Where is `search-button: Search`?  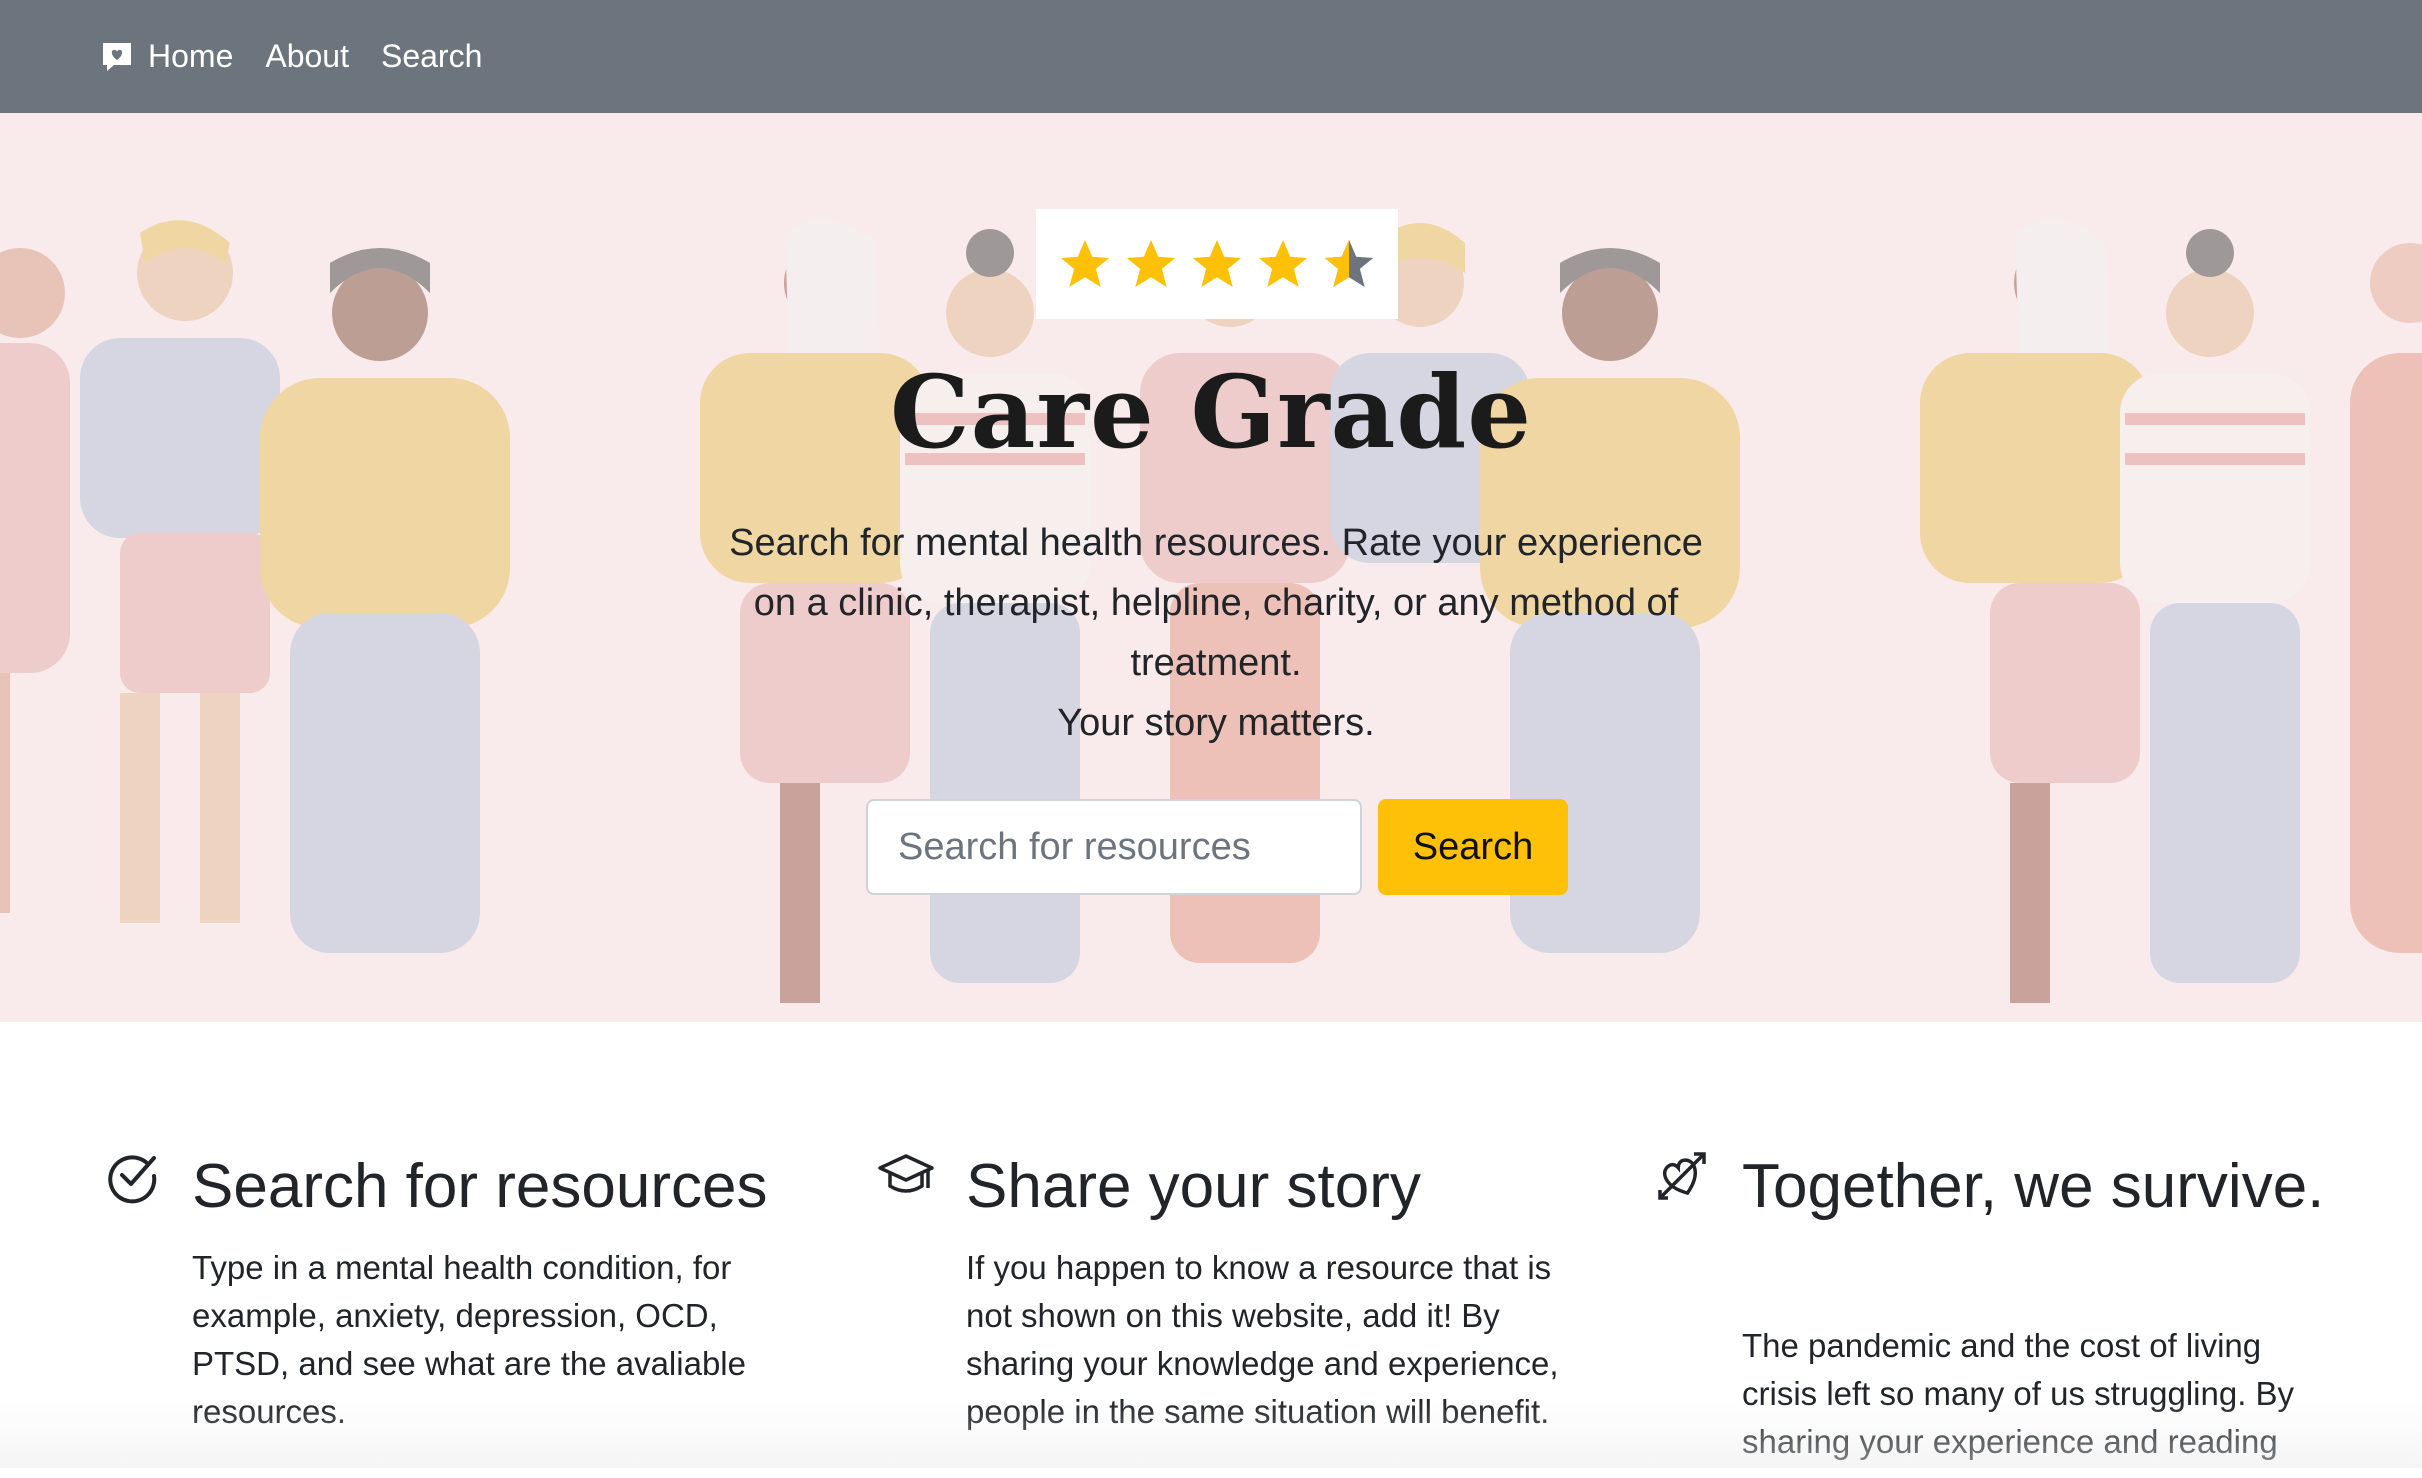 search-button: Search is located at coordinates (1473, 847).